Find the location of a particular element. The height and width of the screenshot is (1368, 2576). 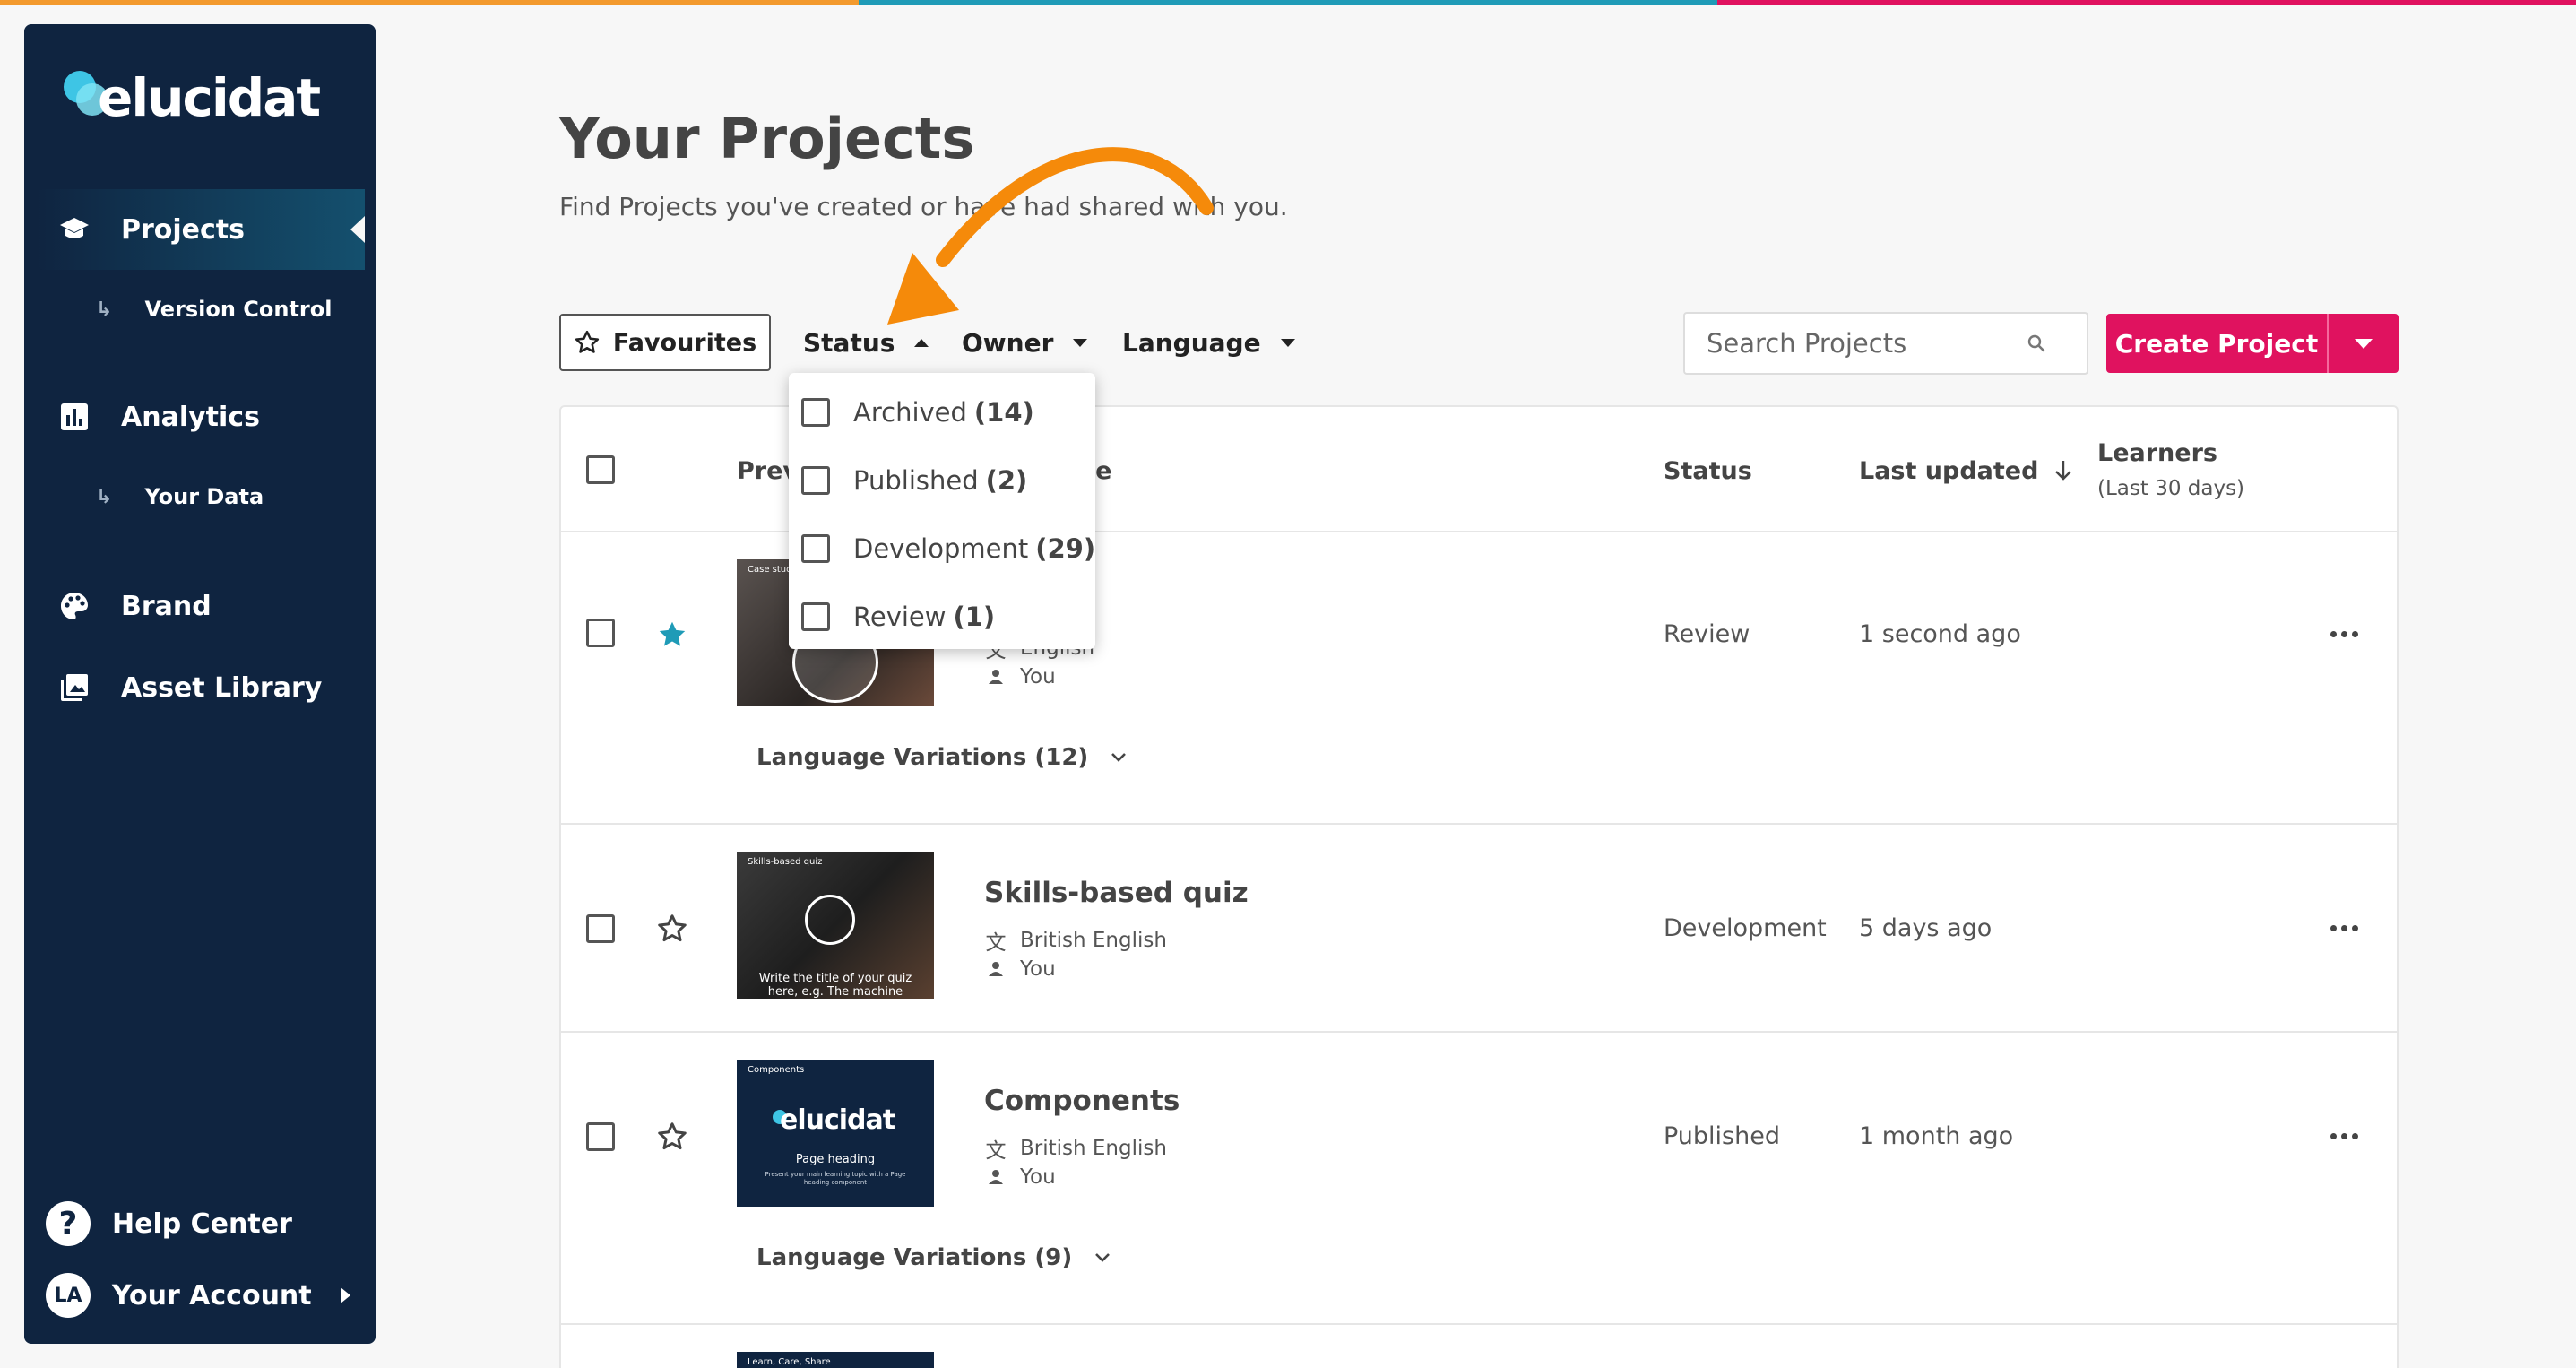

help-center-link: ? Help Center is located at coordinates (202, 1224).